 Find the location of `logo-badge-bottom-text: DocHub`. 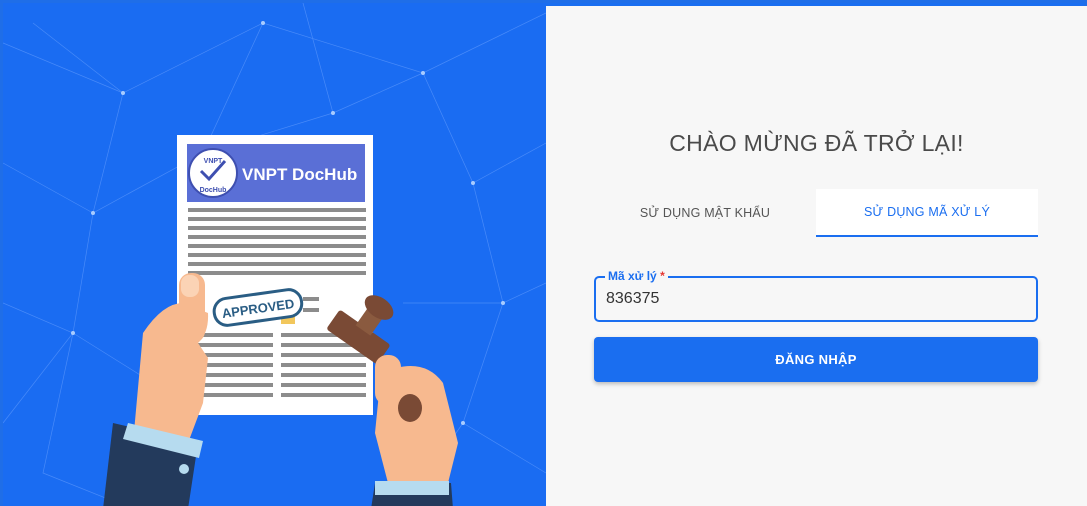

logo-badge-bottom-text: DocHub is located at coordinates (213, 190).